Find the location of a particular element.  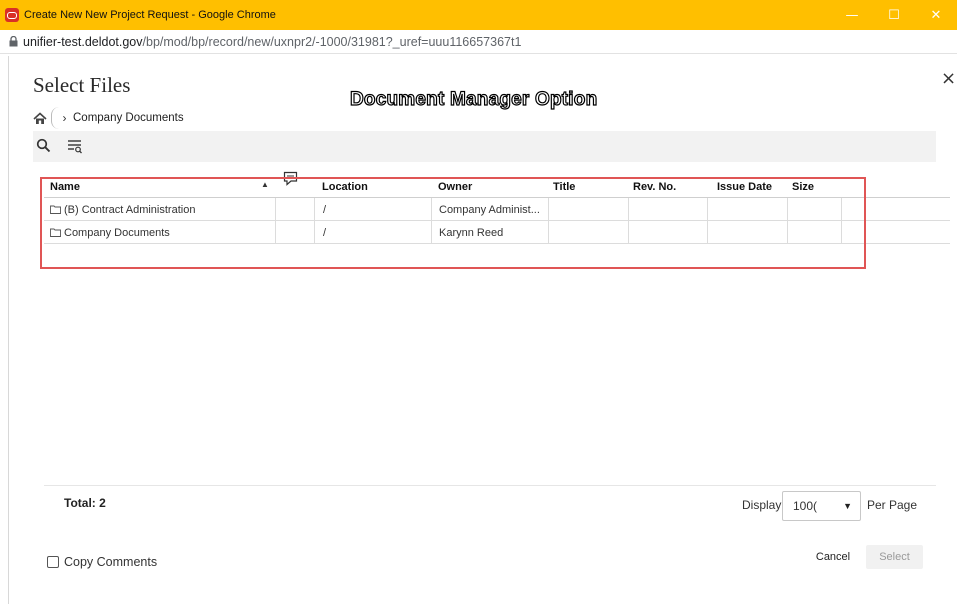

column-header-name: Name is located at coordinates (65, 187).